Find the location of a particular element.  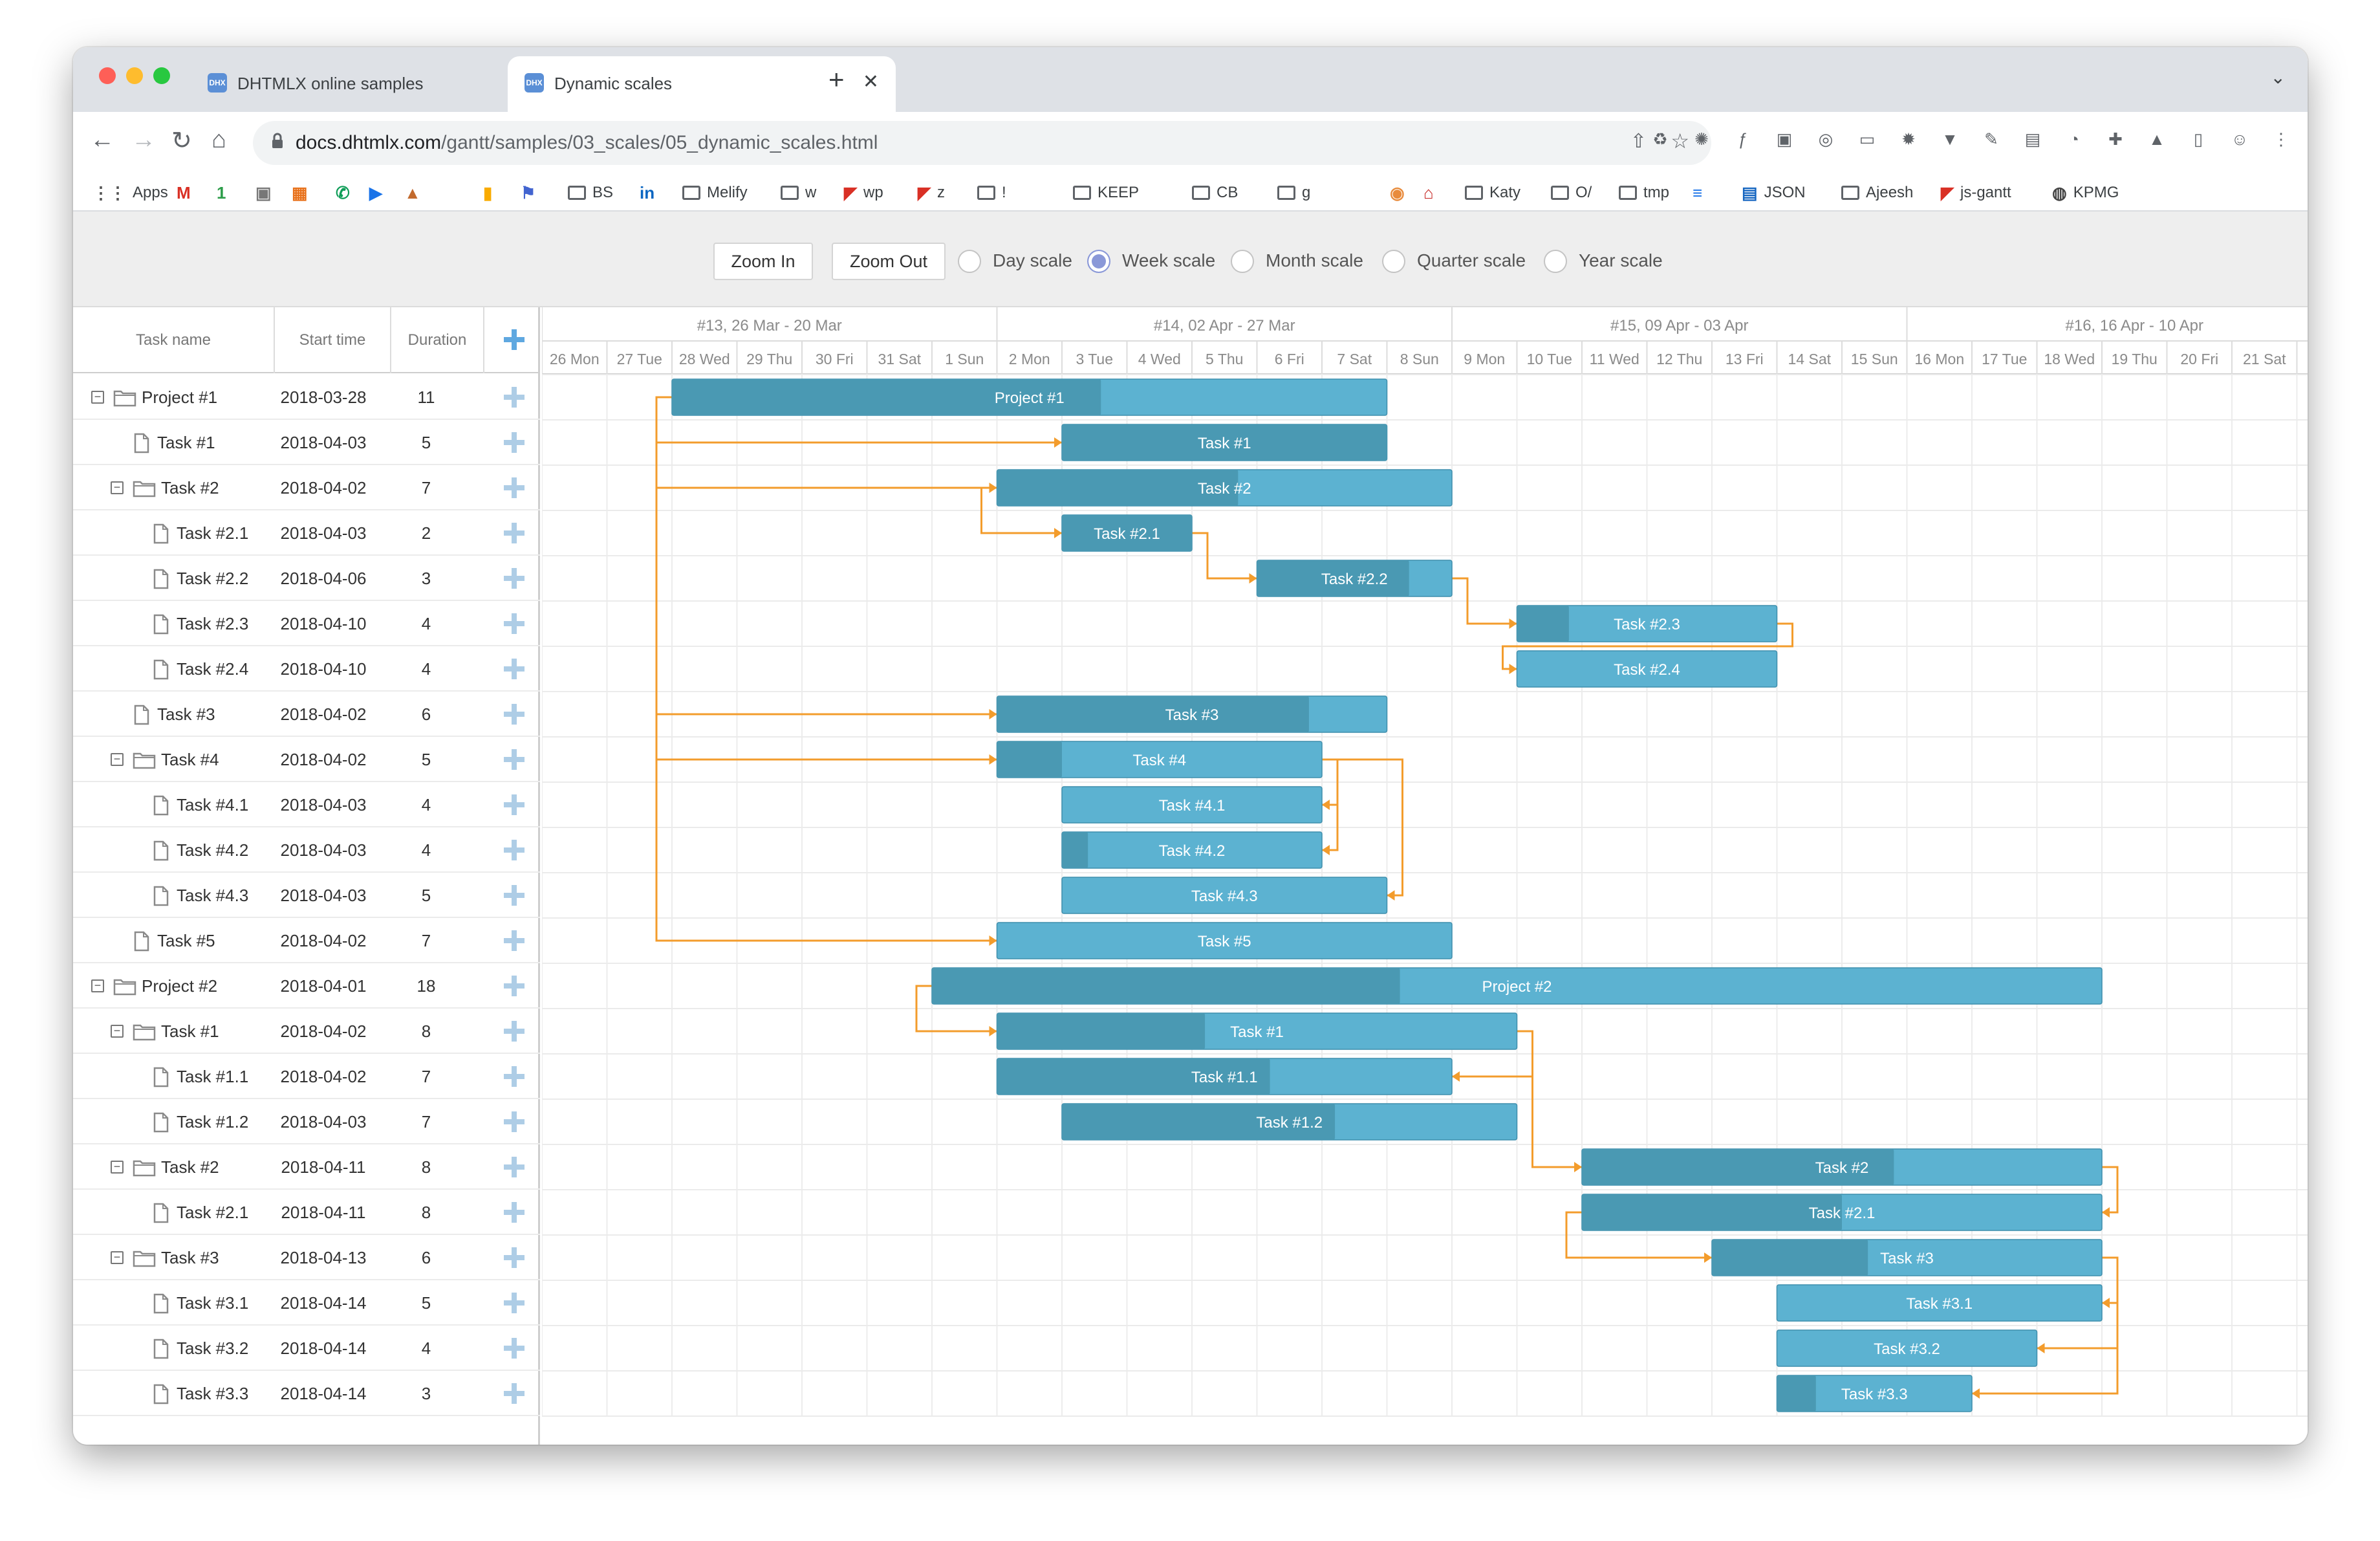

task-row: Task #3 2018-04-02 6 is located at coordinates (306, 714).